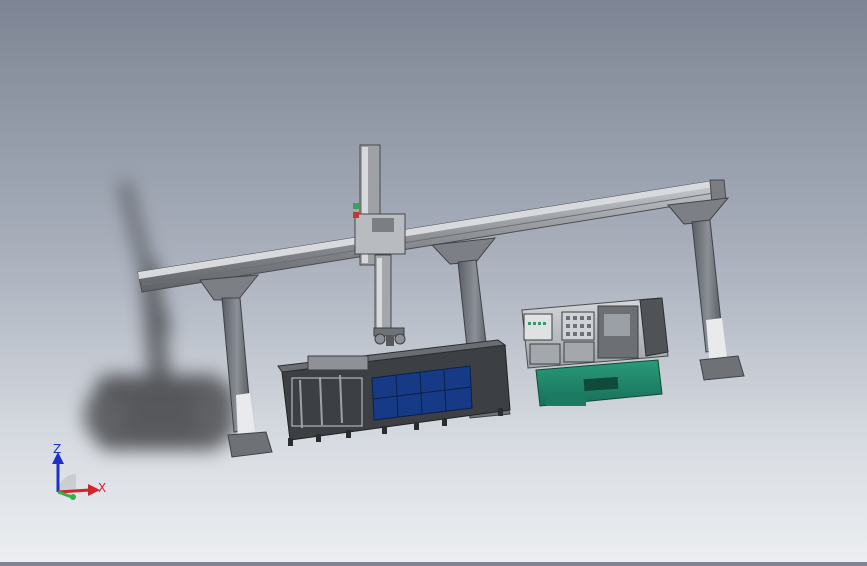 Image resolution: width=867 pixels, height=566 pixels. What do you see at coordinates (379, 237) in the screenshot?
I see `z-axis-carriage` at bounding box center [379, 237].